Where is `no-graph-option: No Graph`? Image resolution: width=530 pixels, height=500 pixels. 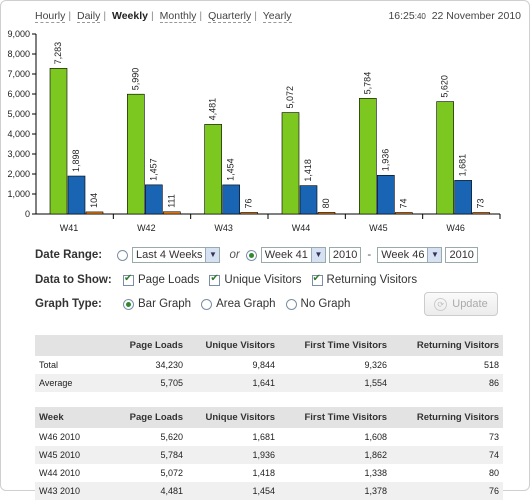
no-graph-option: No Graph is located at coordinates (317, 304).